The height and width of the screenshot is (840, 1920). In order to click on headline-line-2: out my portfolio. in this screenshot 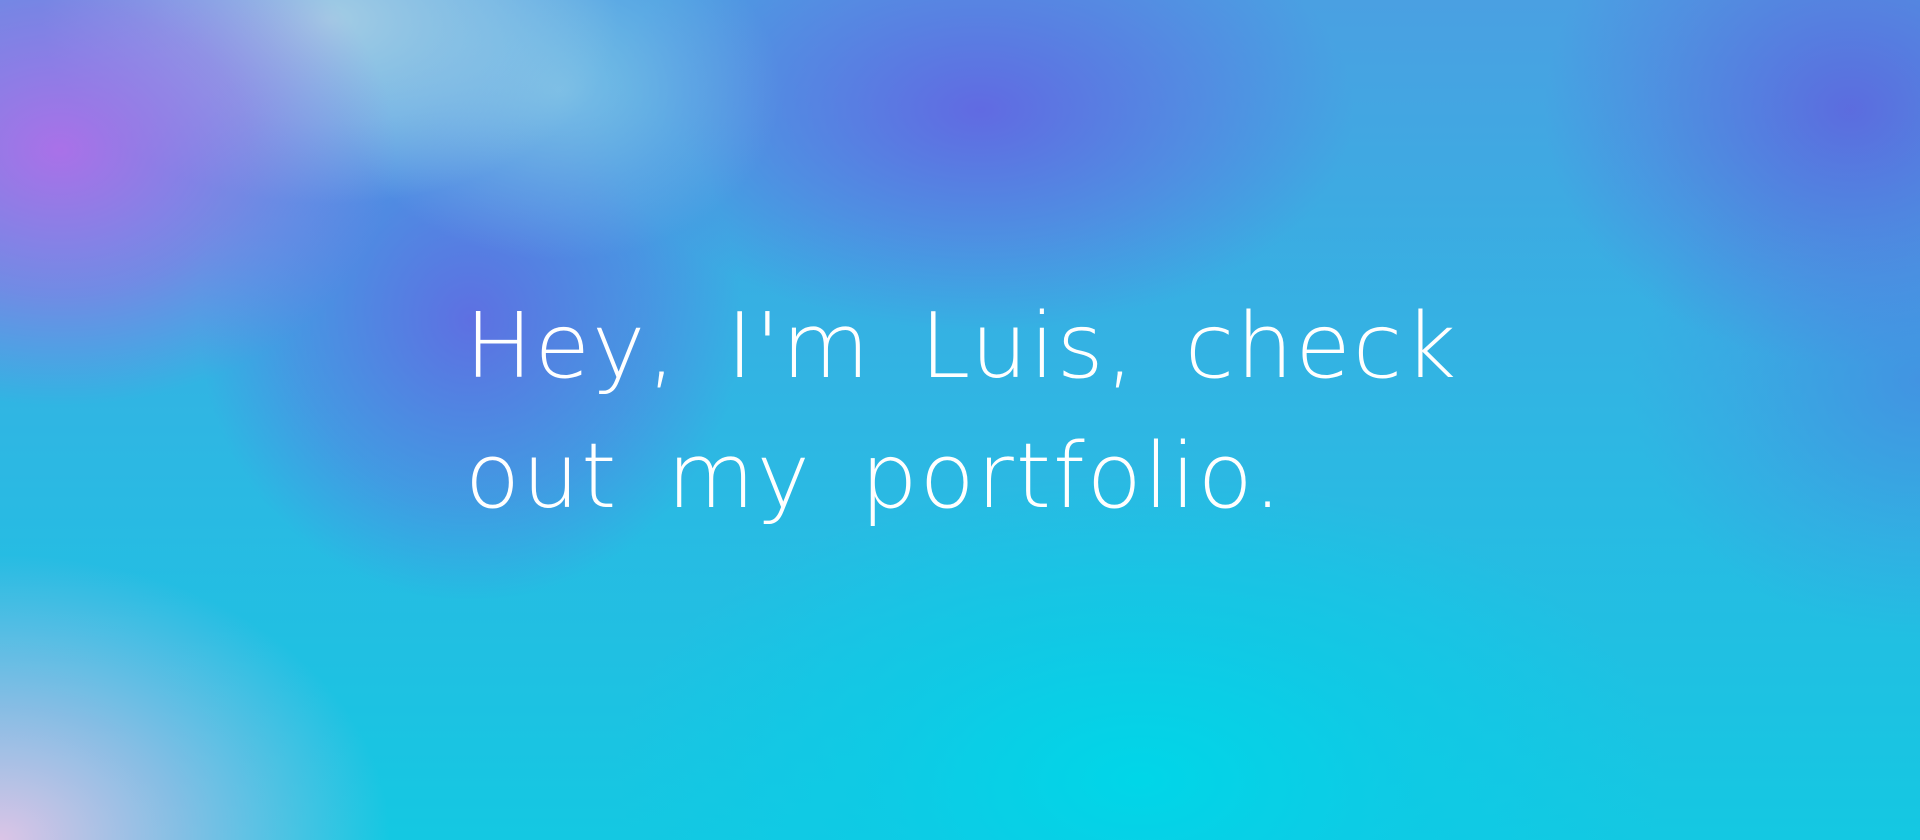, I will do `click(874, 476)`.